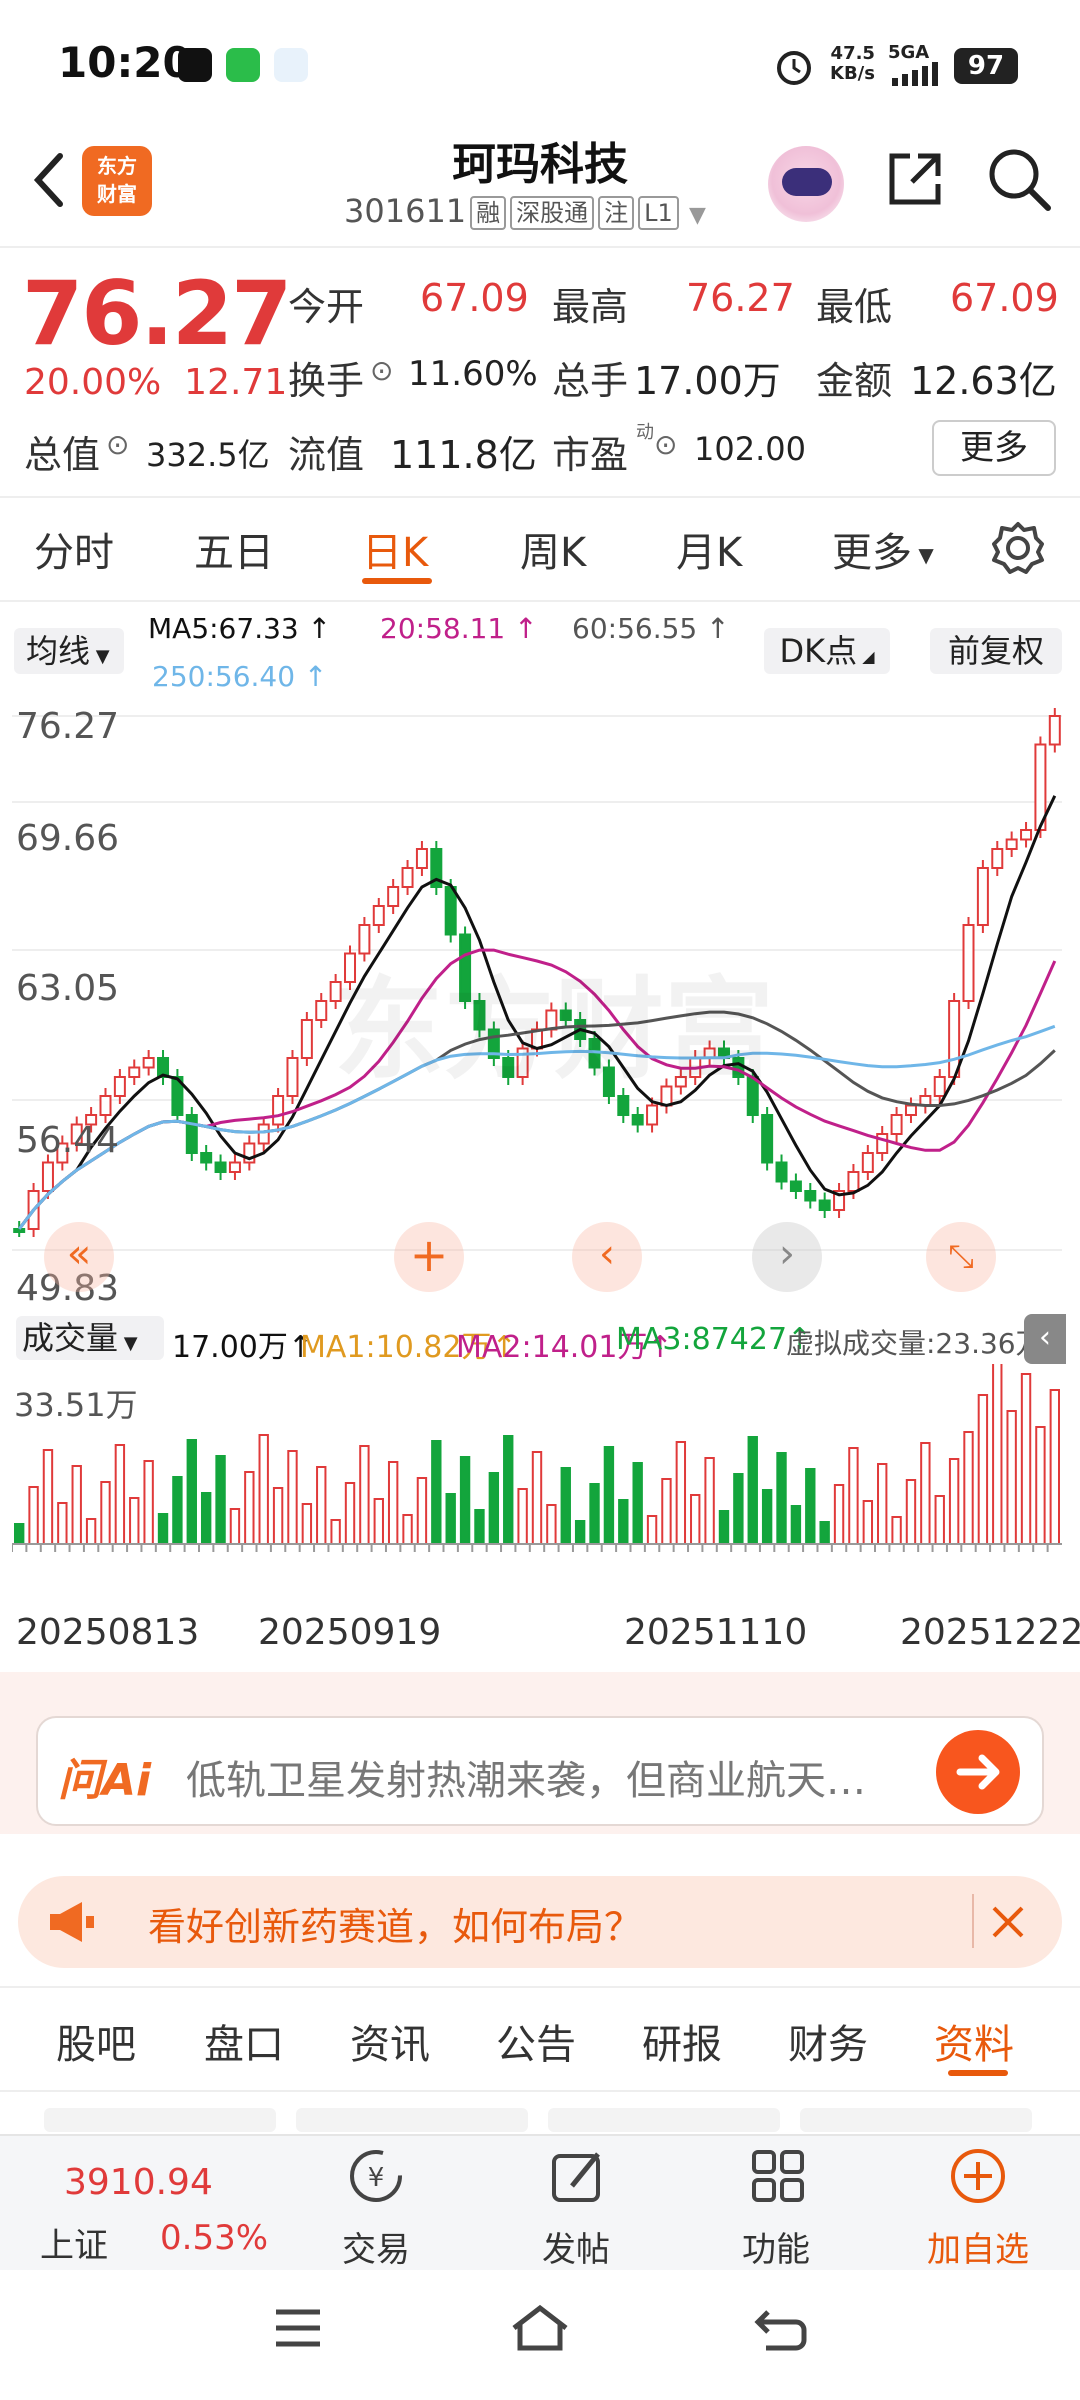  I want to click on volume-value: 17.00万↑, so click(243, 1347).